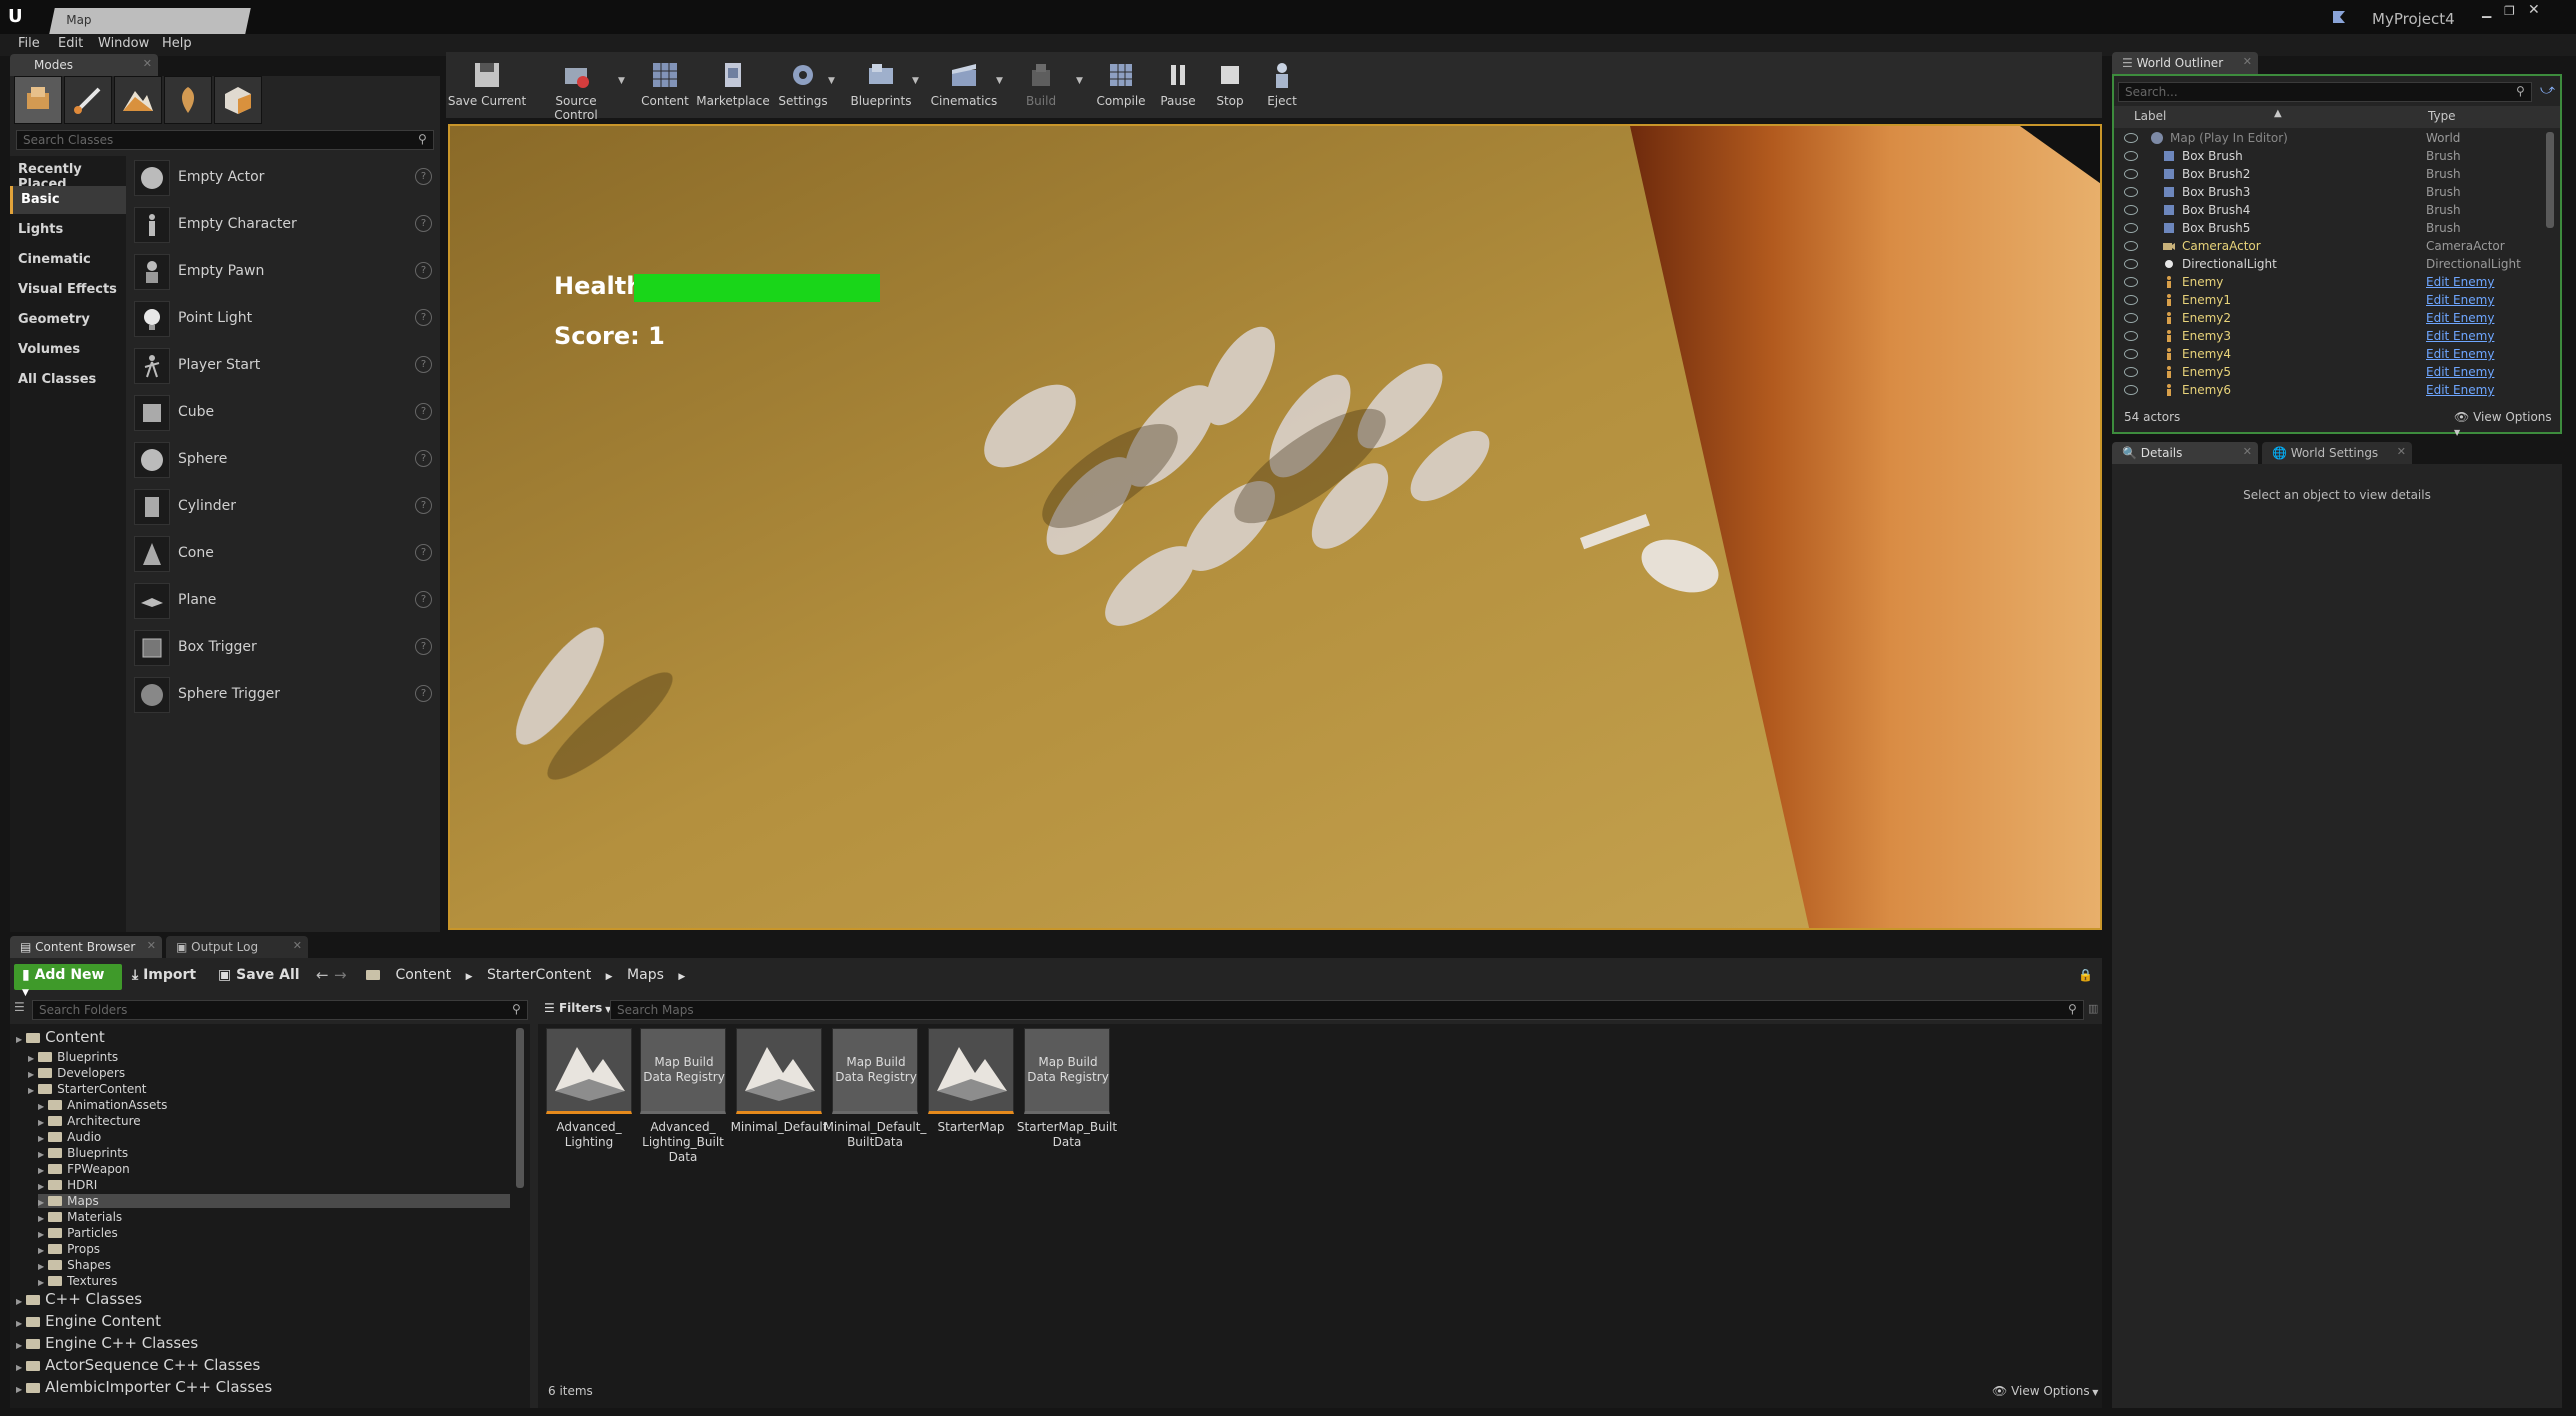 This screenshot has width=2576, height=1416. Describe the element at coordinates (1282, 85) in the screenshot. I see `eject-button: Eject` at that location.